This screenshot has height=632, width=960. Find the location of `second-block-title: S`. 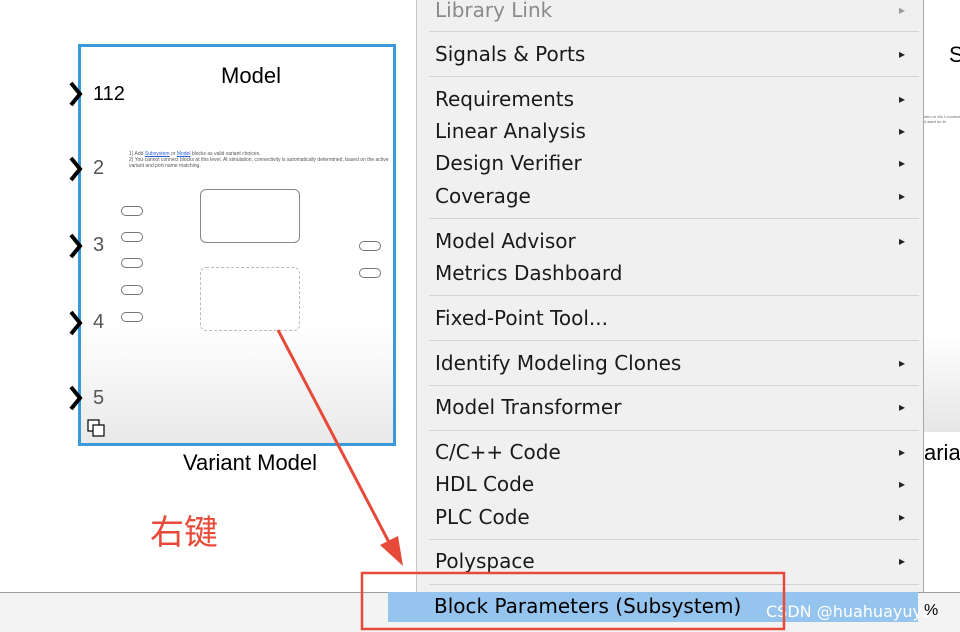

second-block-title: S is located at coordinates (954, 54).